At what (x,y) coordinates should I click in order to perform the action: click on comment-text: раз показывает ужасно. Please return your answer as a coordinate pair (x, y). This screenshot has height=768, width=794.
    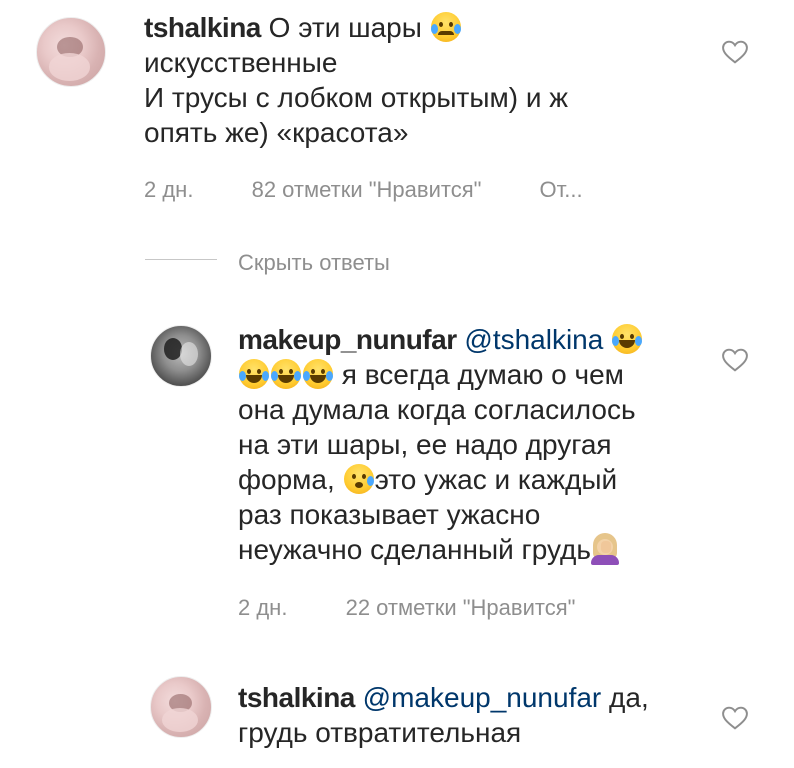
    Looking at the image, I should click on (389, 514).